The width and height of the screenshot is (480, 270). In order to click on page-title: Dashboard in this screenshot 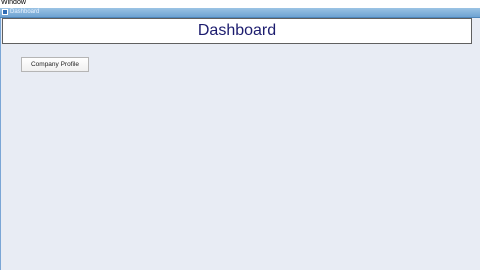, I will do `click(237, 30)`.